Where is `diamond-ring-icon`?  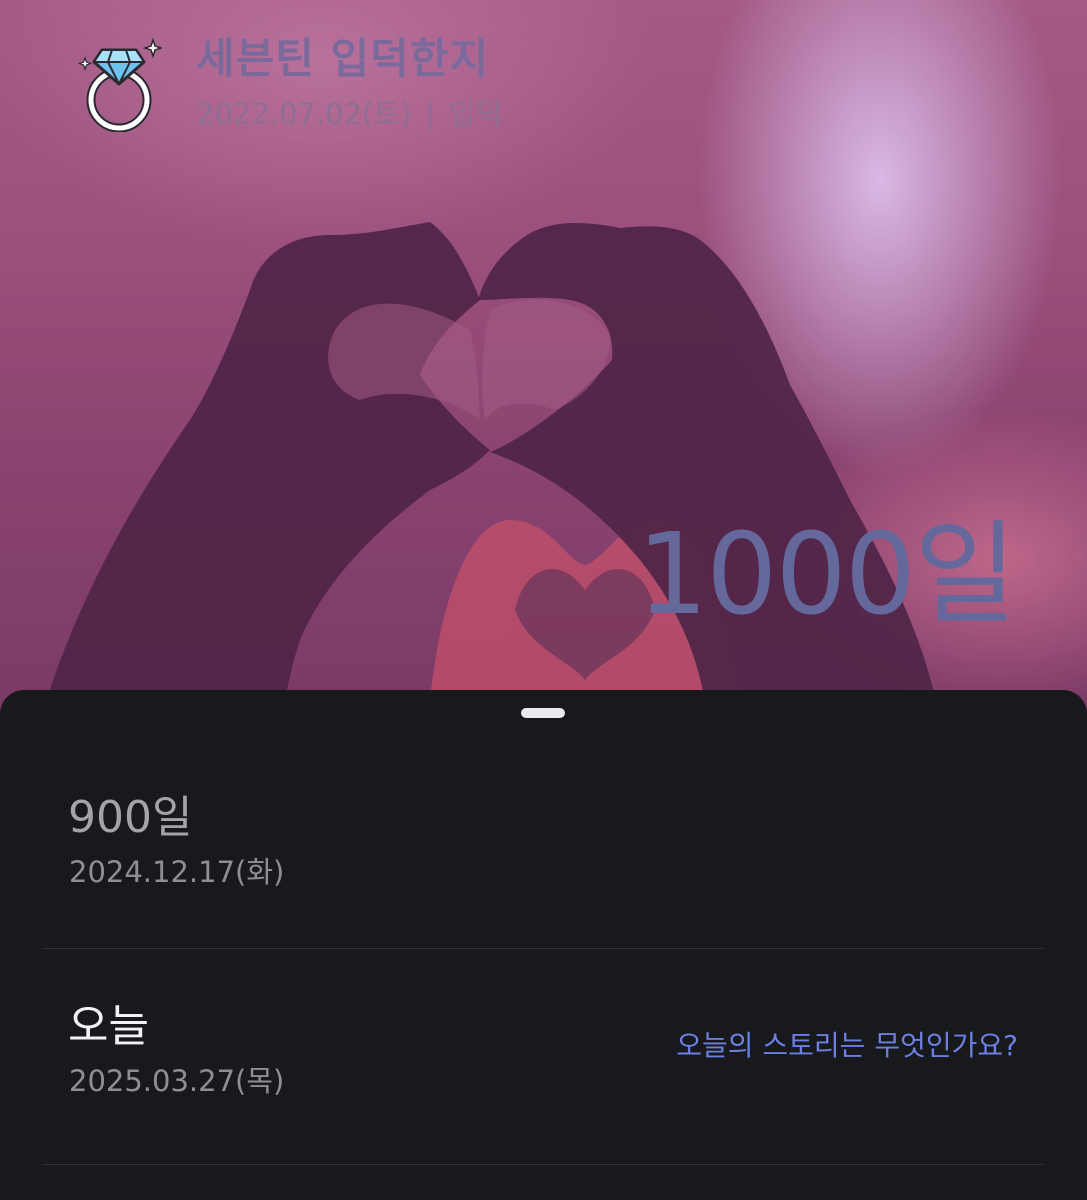
diamond-ring-icon is located at coordinates (120, 84).